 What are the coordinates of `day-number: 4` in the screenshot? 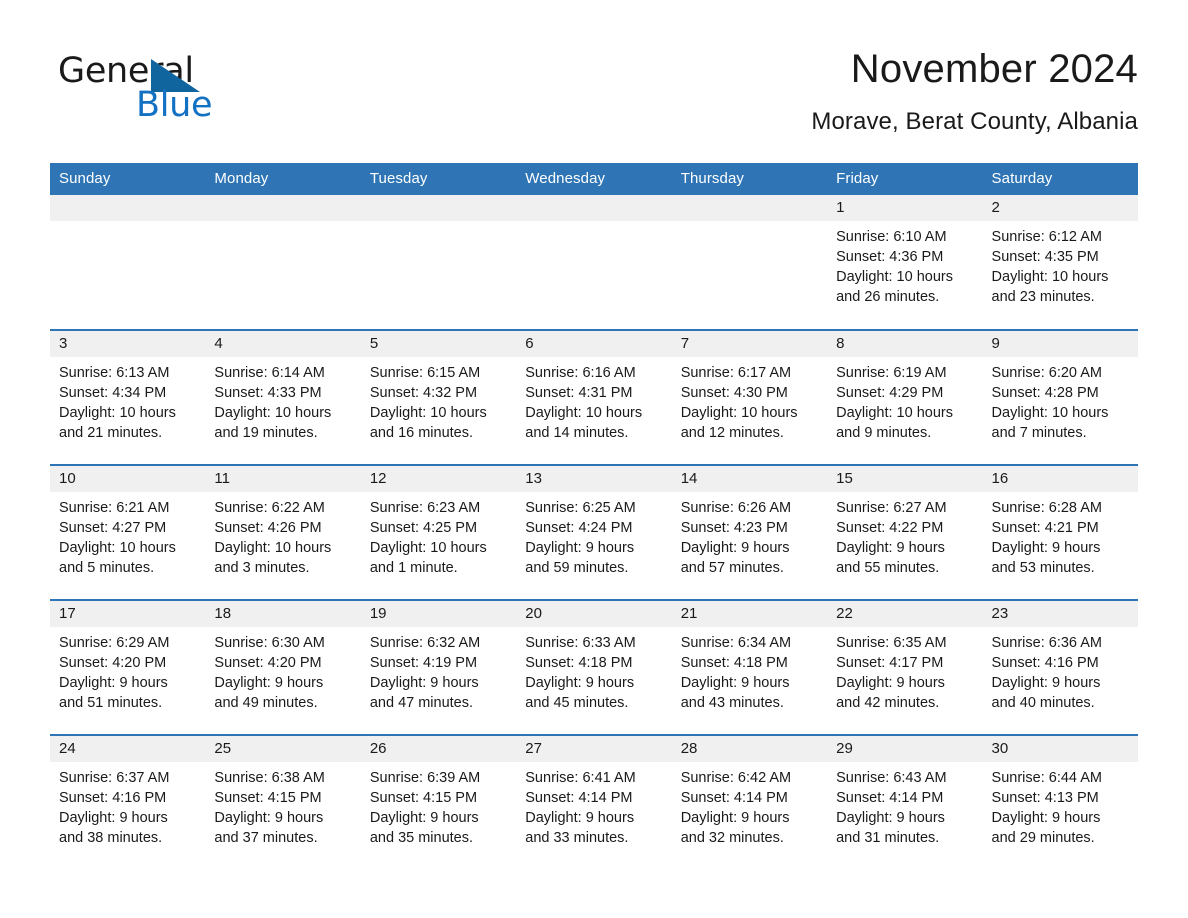 It's located at (283, 344).